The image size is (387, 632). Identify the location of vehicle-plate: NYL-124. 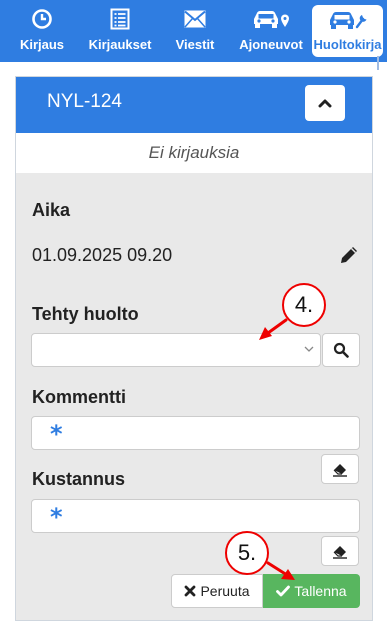
(84, 101).